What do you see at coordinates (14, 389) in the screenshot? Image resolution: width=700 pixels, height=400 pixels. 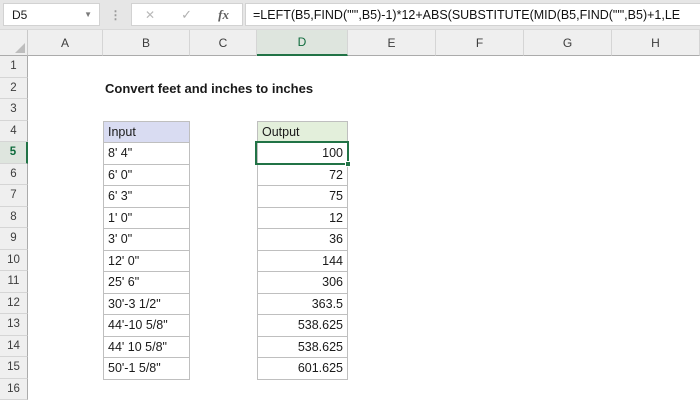 I see `row-header-16: 16` at bounding box center [14, 389].